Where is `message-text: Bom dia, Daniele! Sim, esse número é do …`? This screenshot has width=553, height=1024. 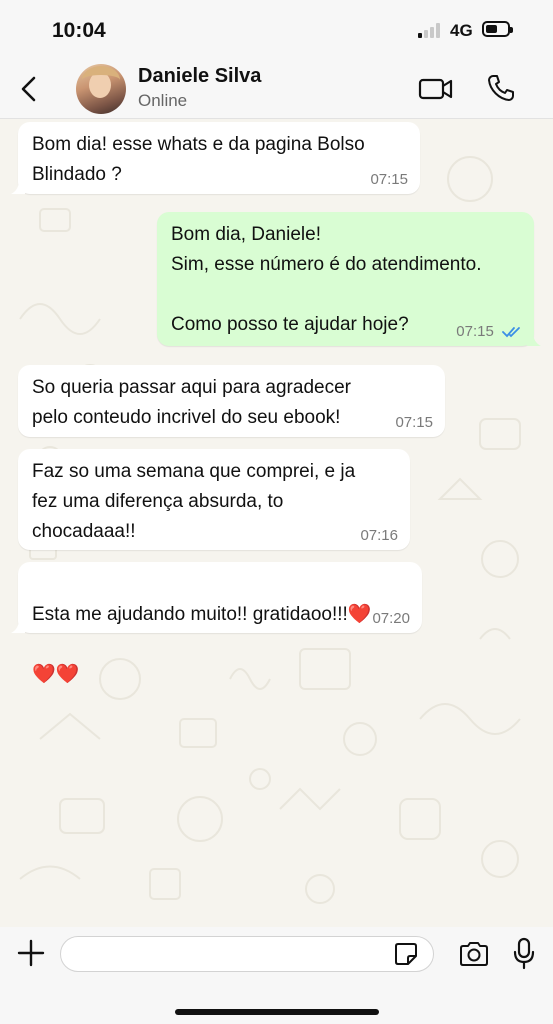
message-text: Bom dia, Daniele! Sim, esse número é do … is located at coordinates (326, 279).